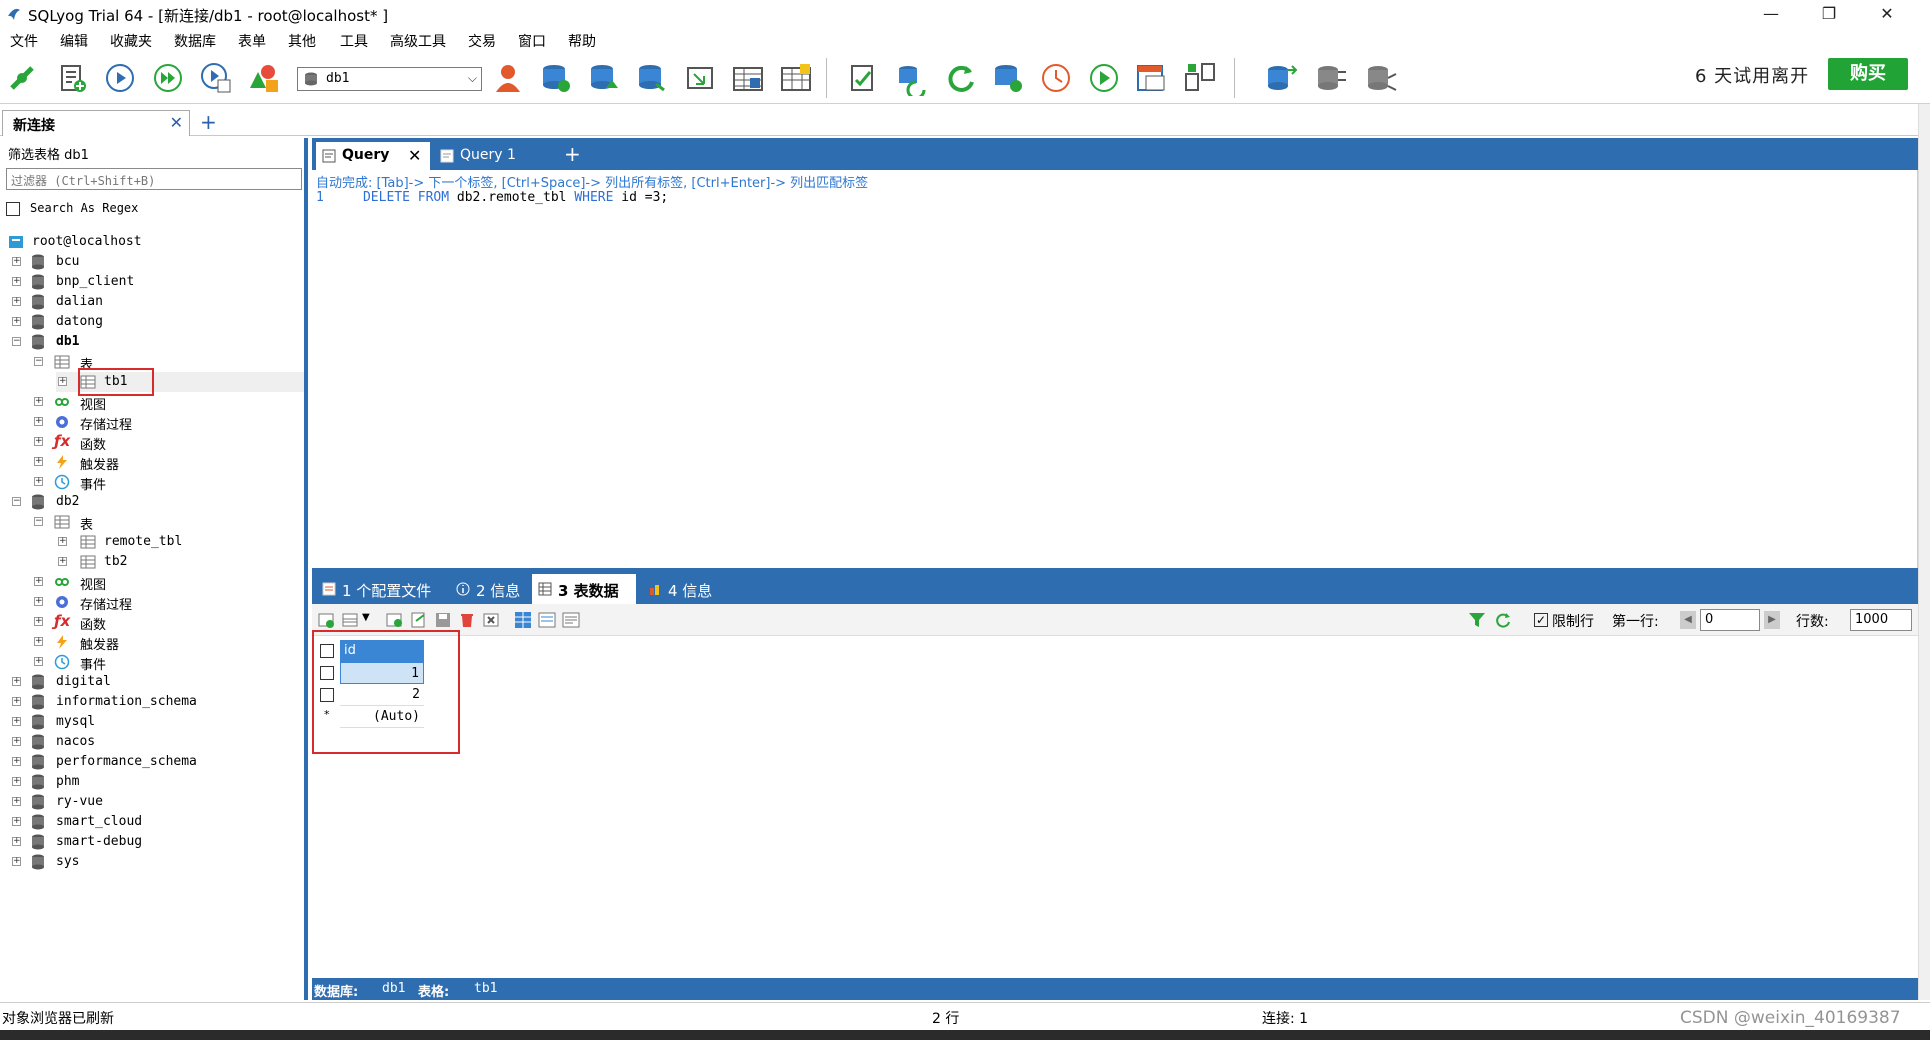  Describe the element at coordinates (1152, 78) in the screenshot. I see `query-builder-icon` at that location.